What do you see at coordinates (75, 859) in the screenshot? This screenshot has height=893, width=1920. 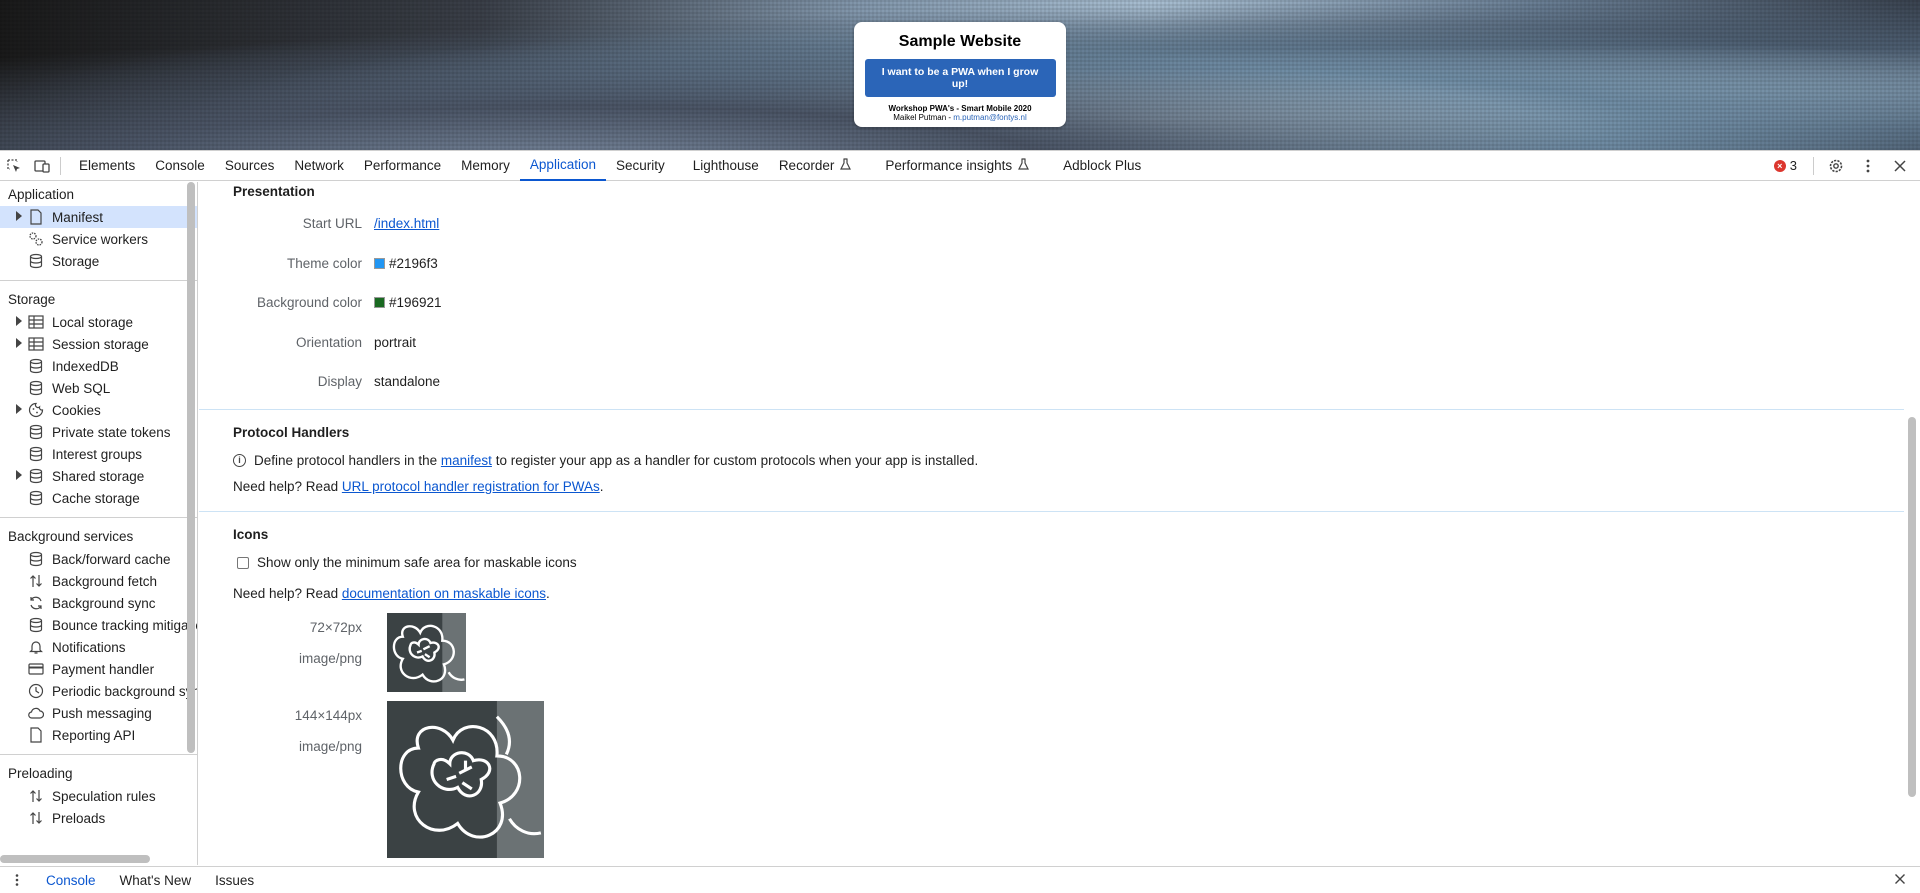 I see `sidebar-horizontal-scrollbar` at bounding box center [75, 859].